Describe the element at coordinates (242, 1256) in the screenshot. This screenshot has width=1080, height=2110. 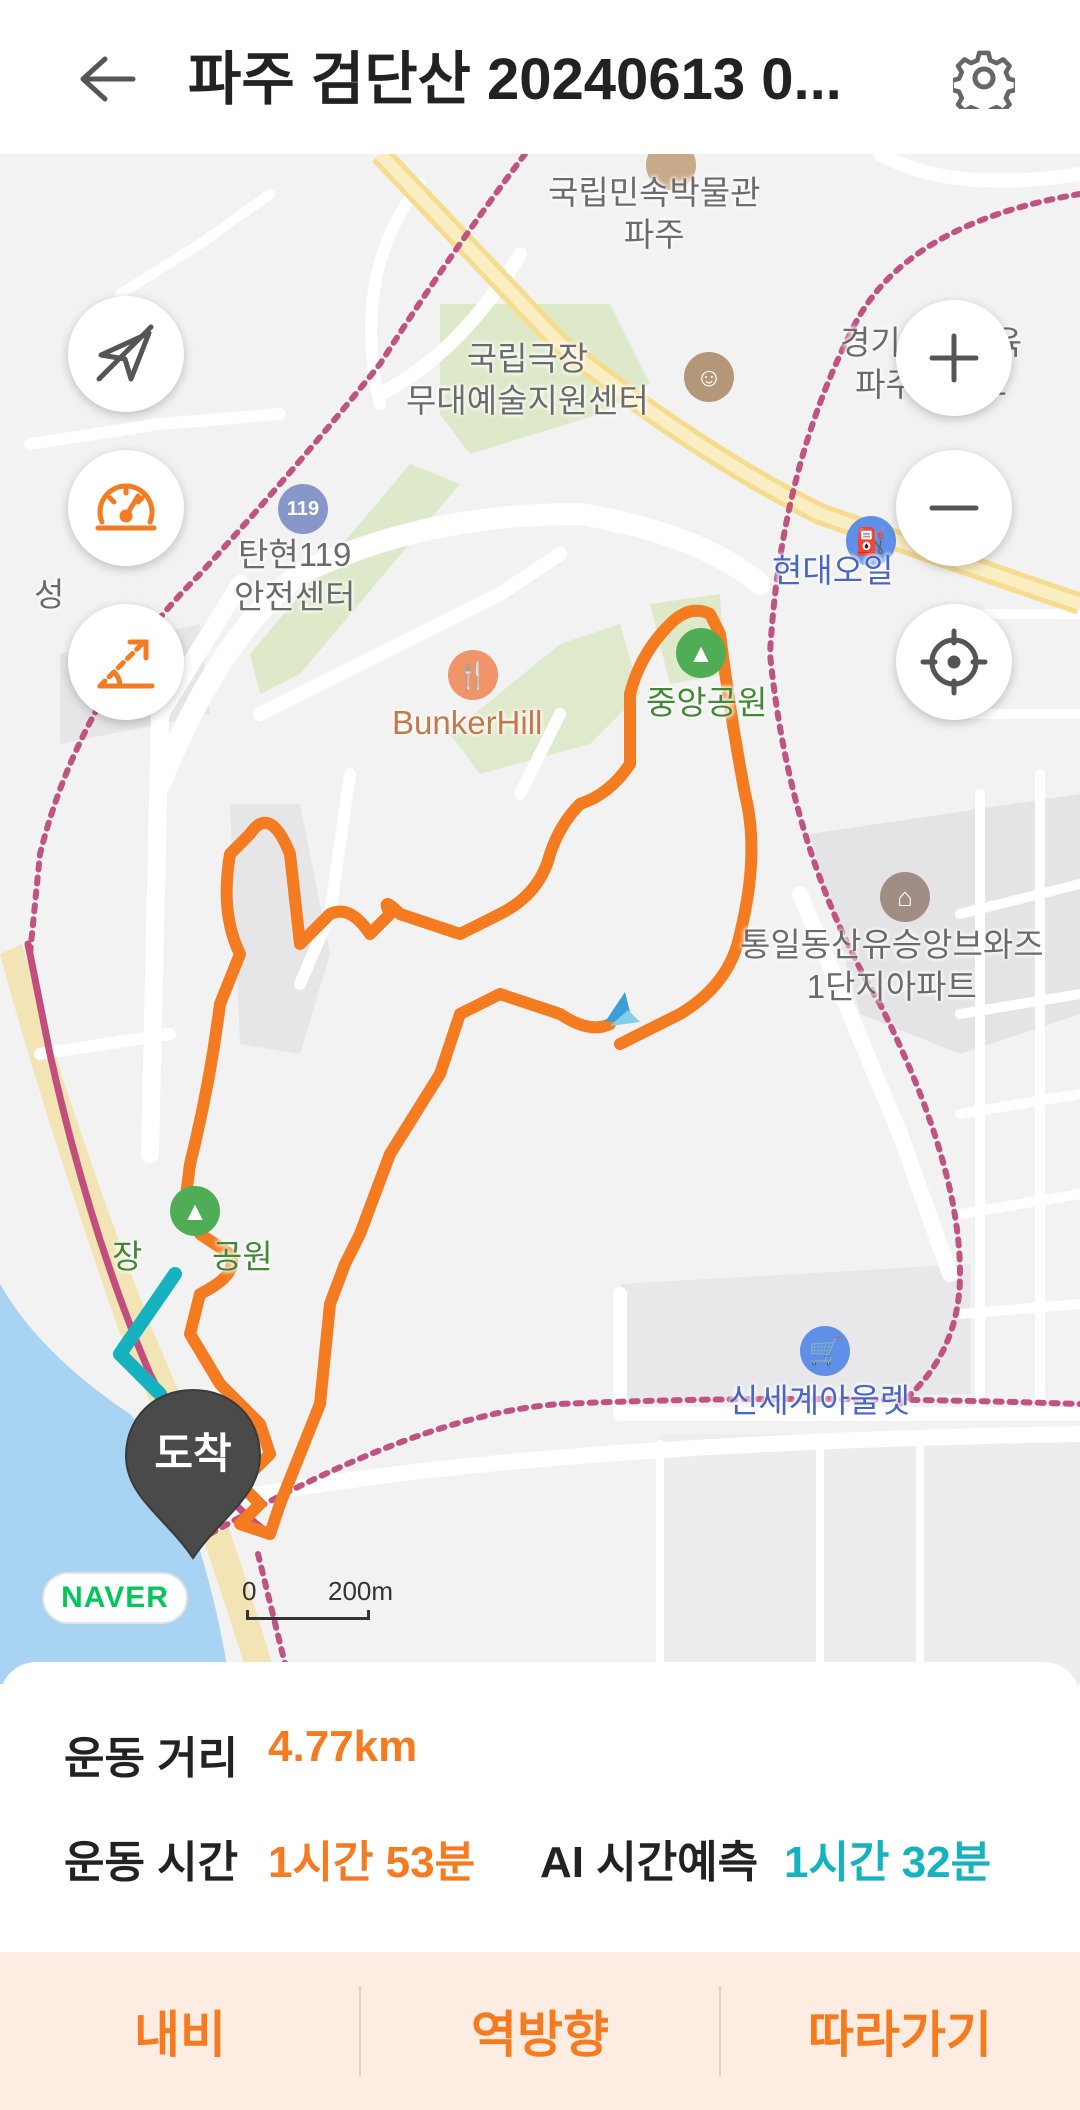
I see `map-label-jang-park-suffix: 공원` at that location.